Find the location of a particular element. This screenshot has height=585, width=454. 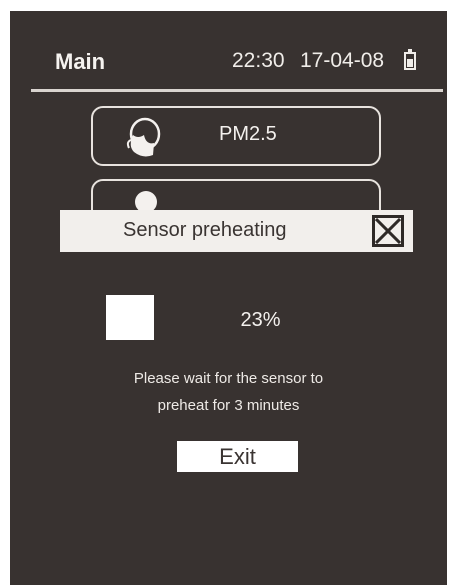

status-bar: Main 22:30 17-04-08 is located at coordinates (228, 52).